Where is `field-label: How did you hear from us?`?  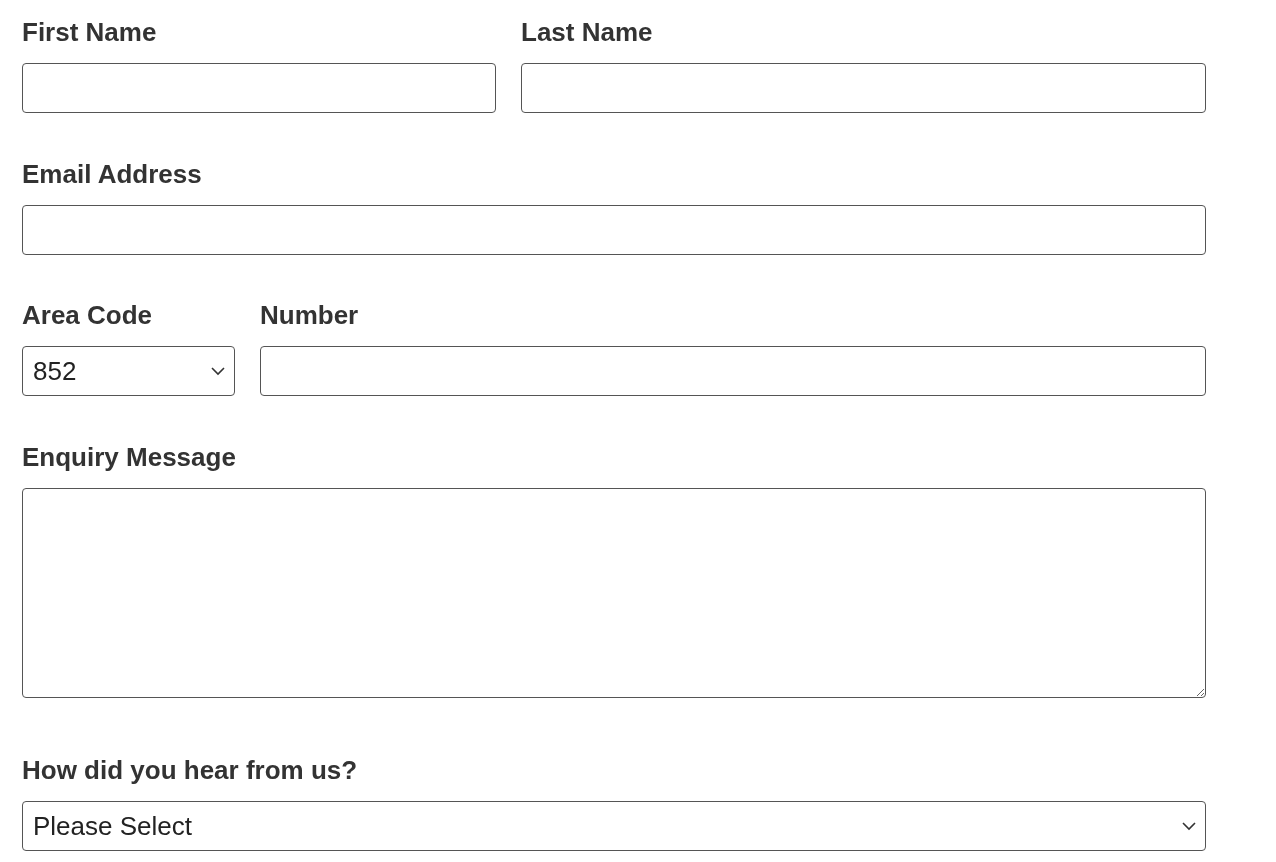
field-label: How did you hear from us? is located at coordinates (190, 770).